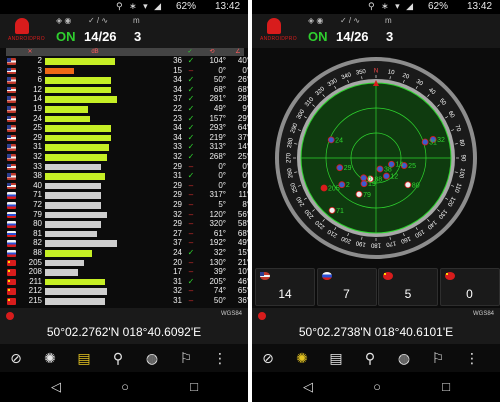 The height and width of the screenshot is (402, 500). I want to click on elevation: 0°, so click(245, 70).